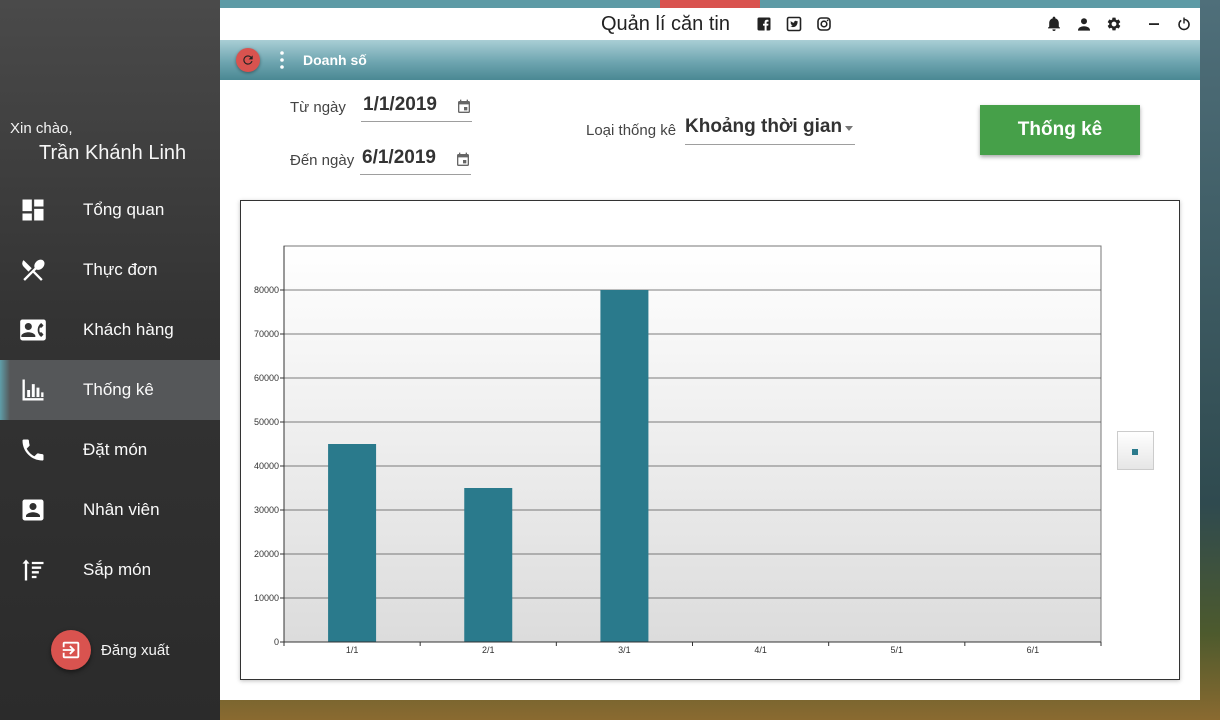 This screenshot has height=720, width=1220. What do you see at coordinates (624, 650) in the screenshot?
I see `x-tick-label: 3/1` at bounding box center [624, 650].